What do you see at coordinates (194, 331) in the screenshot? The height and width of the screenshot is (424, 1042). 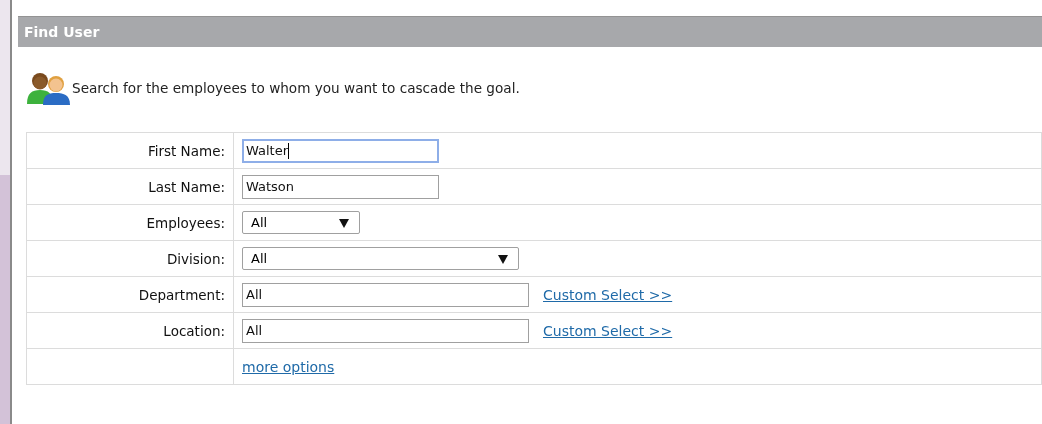 I see `field-label: Location:` at bounding box center [194, 331].